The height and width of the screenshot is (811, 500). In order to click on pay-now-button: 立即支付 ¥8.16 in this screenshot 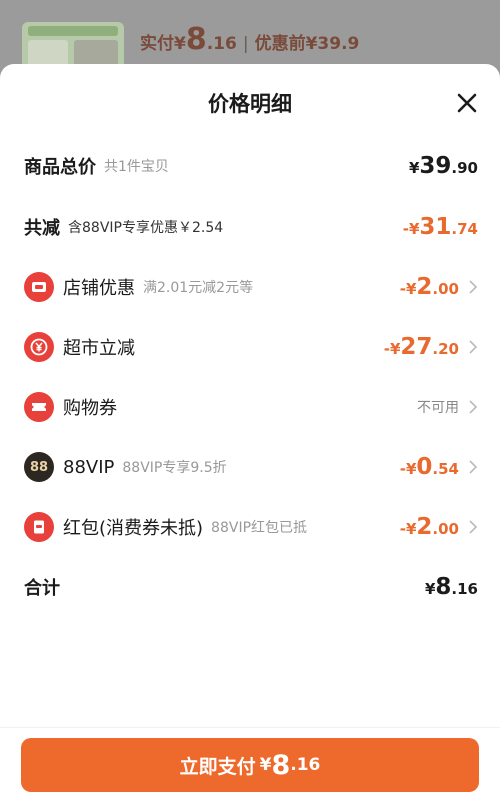, I will do `click(250, 765)`.